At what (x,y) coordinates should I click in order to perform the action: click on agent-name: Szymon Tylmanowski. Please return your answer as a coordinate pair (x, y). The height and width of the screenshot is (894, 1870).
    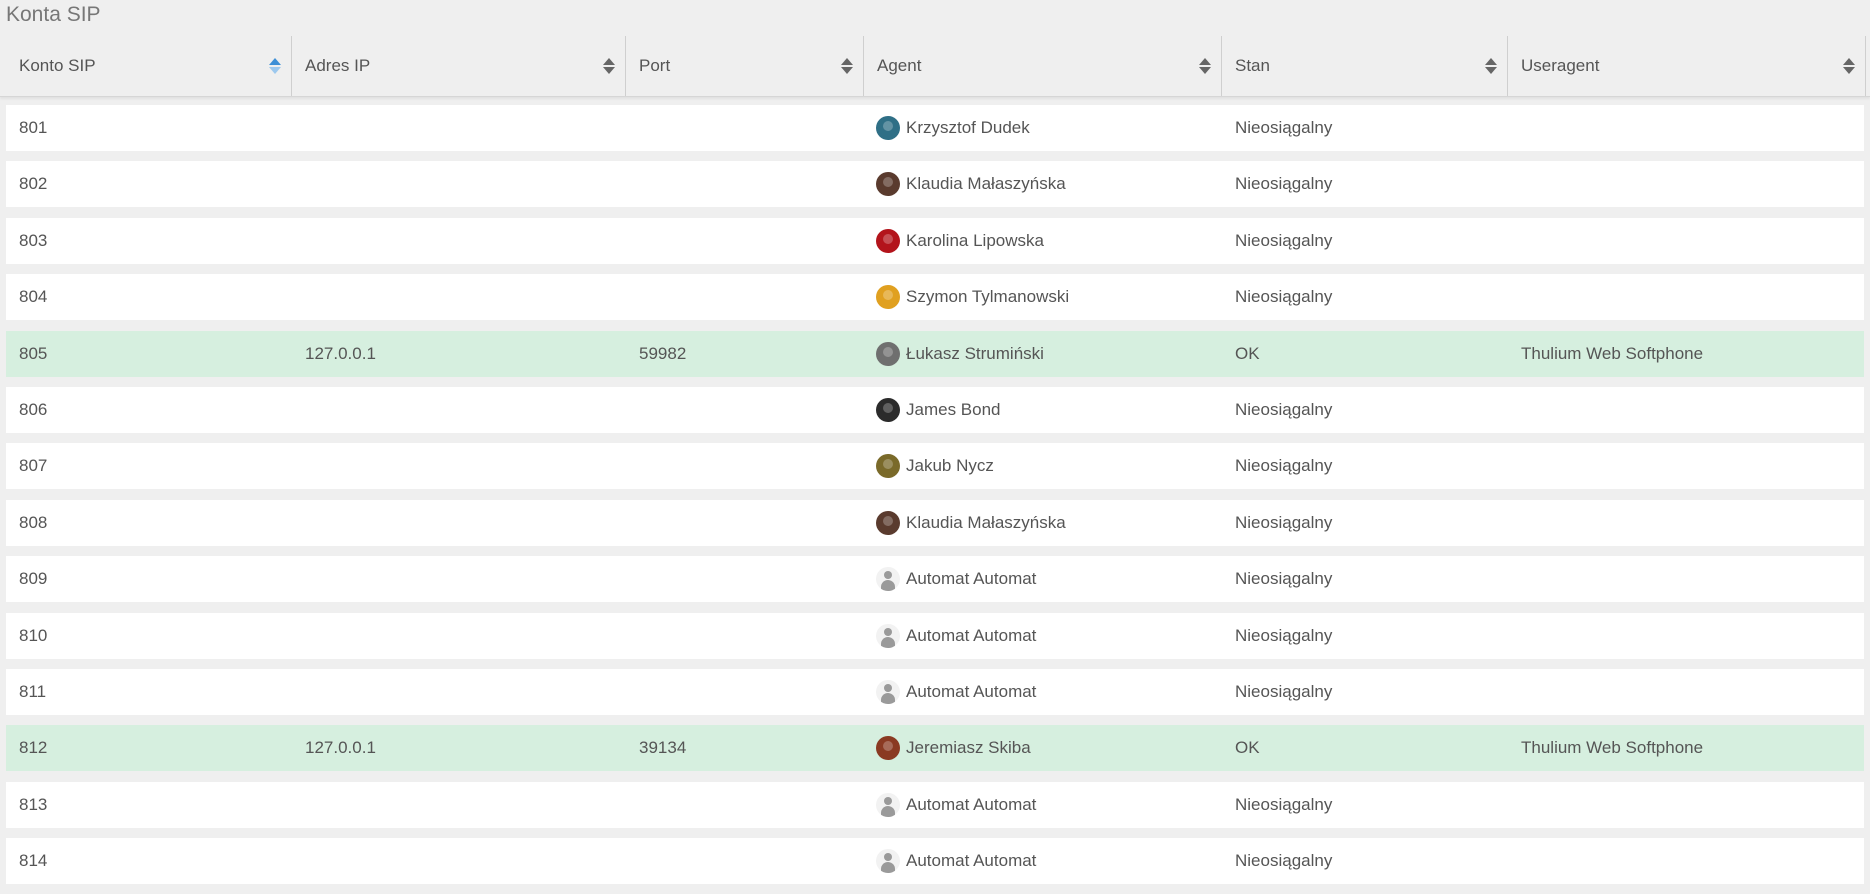
    Looking at the image, I should click on (988, 297).